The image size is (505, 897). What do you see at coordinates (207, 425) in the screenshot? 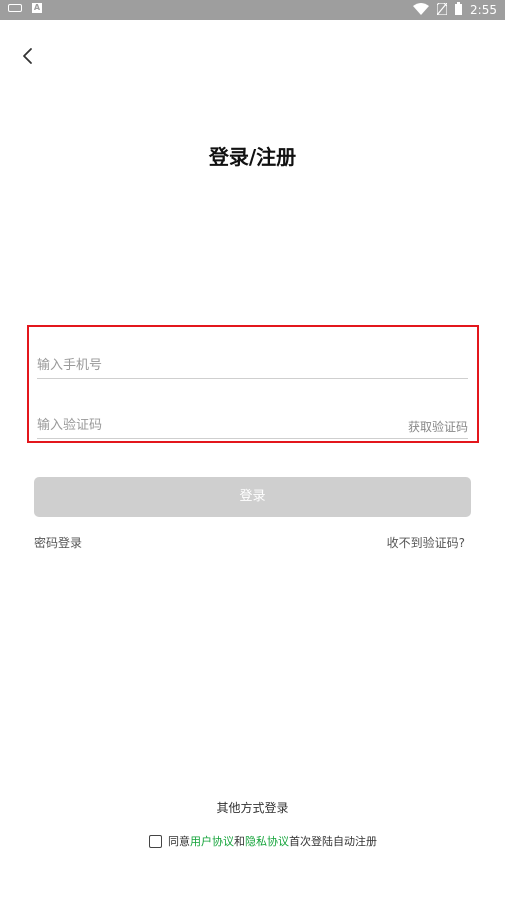
I see `code-input` at bounding box center [207, 425].